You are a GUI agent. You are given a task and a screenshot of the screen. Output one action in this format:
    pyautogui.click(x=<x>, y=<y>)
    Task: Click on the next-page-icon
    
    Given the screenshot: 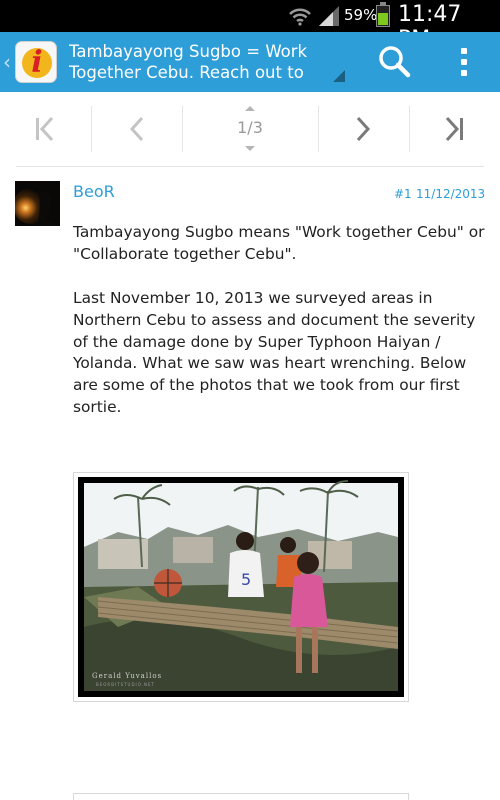 What is the action you would take?
    pyautogui.click(x=363, y=129)
    